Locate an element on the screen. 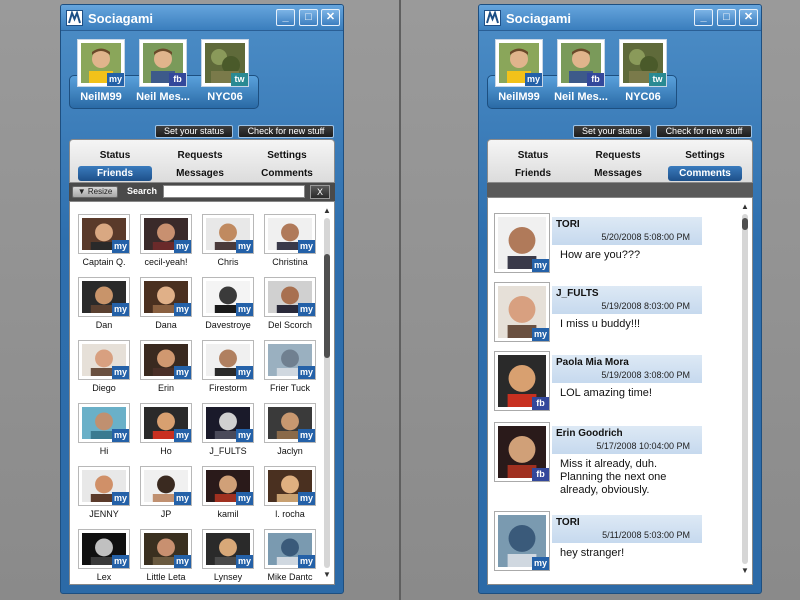  scroll-track is located at coordinates (745, 389).